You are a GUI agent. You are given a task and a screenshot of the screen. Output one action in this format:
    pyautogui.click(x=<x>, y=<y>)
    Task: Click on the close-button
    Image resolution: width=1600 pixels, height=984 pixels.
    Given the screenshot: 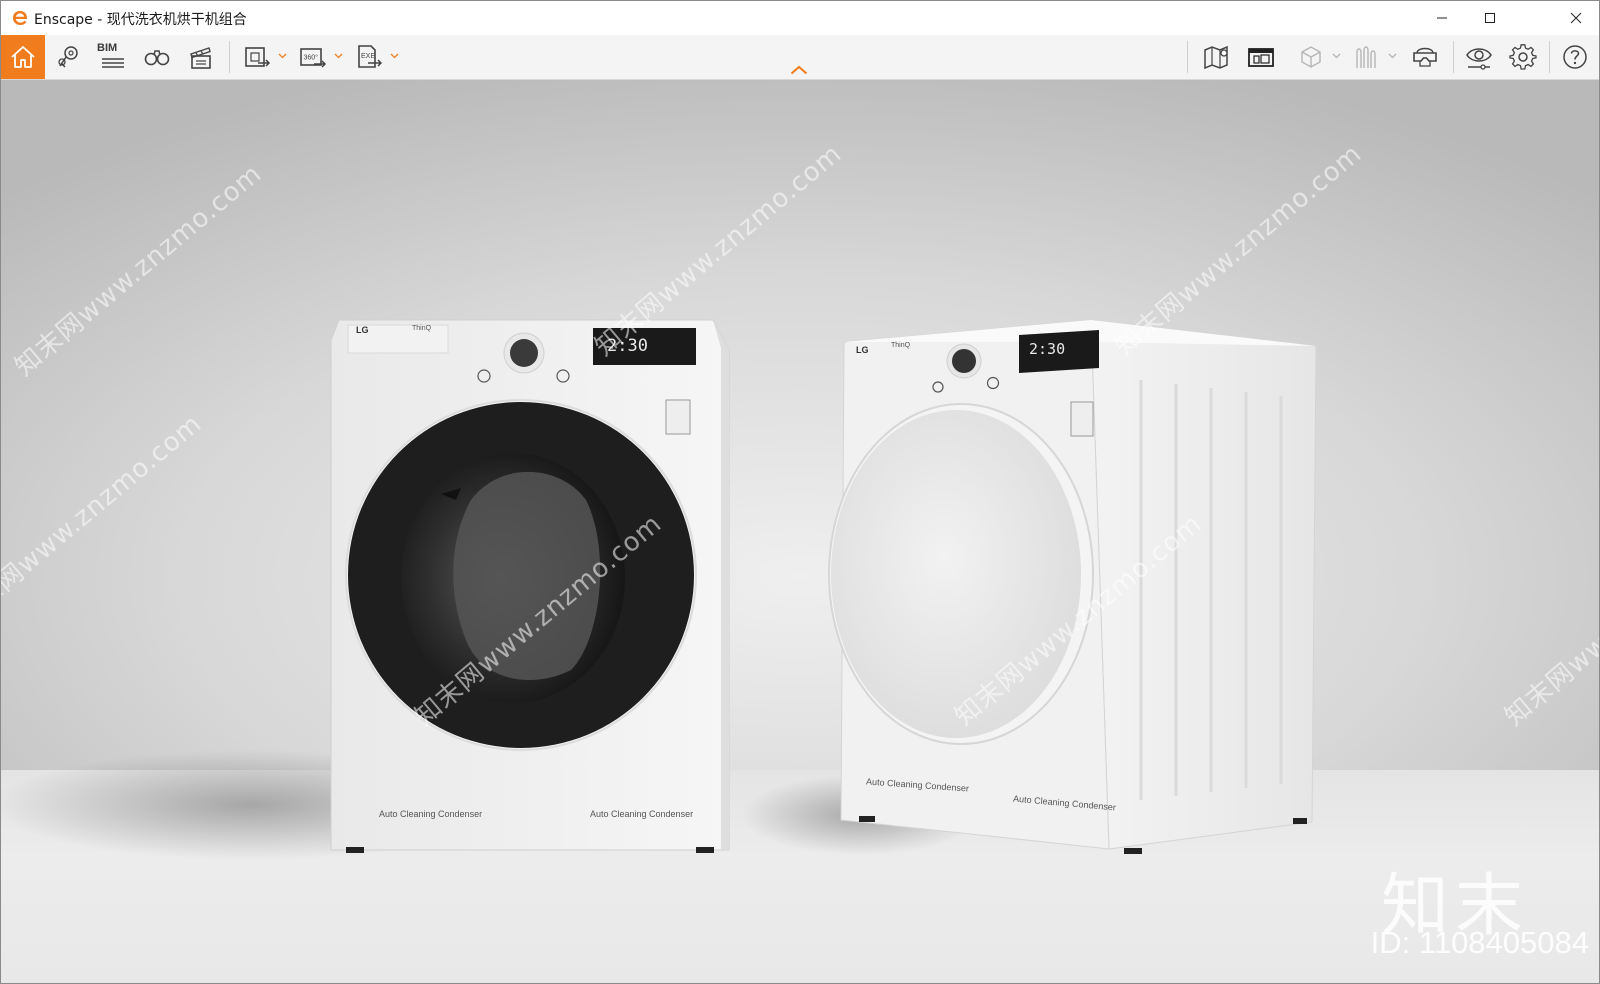 What is the action you would take?
    pyautogui.click(x=1576, y=18)
    